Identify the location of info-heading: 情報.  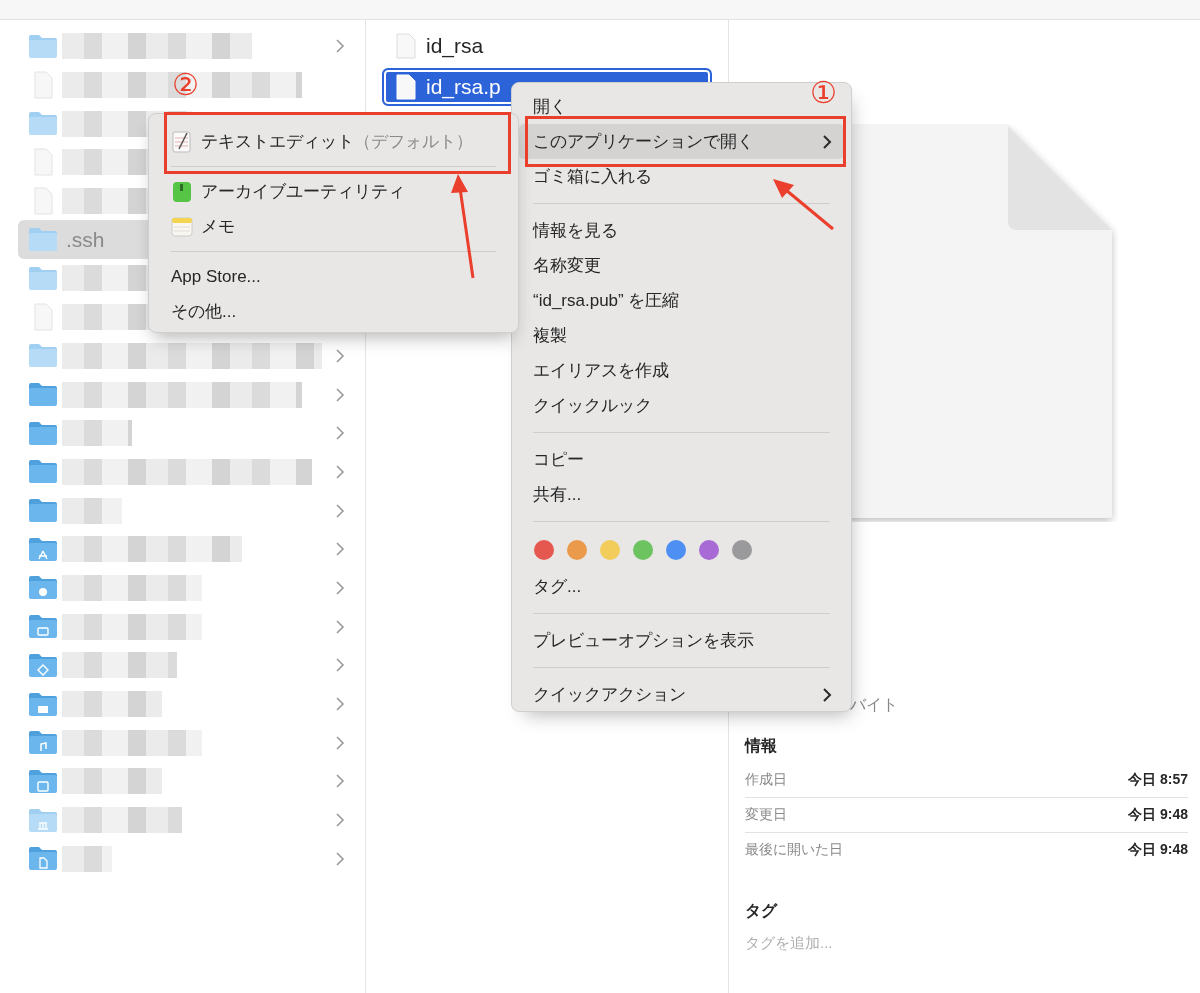
(761, 746).